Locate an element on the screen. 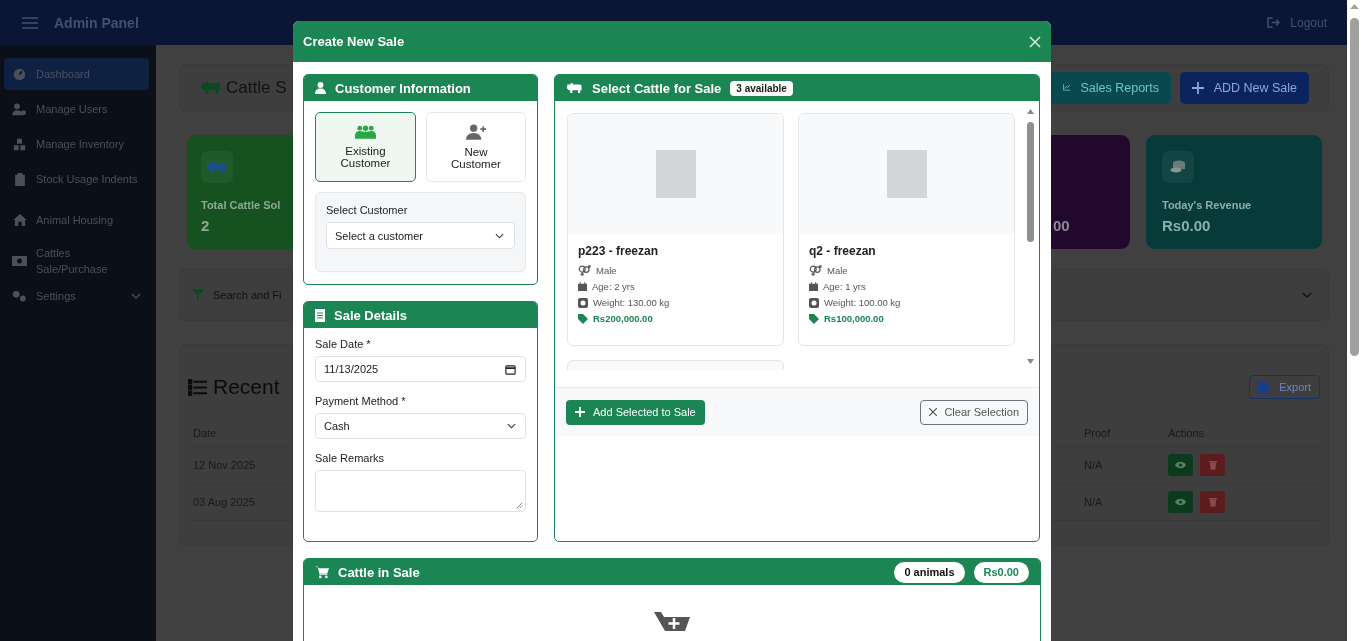 The height and width of the screenshot is (641, 1362). stat-value: 2 is located at coordinates (206, 225).